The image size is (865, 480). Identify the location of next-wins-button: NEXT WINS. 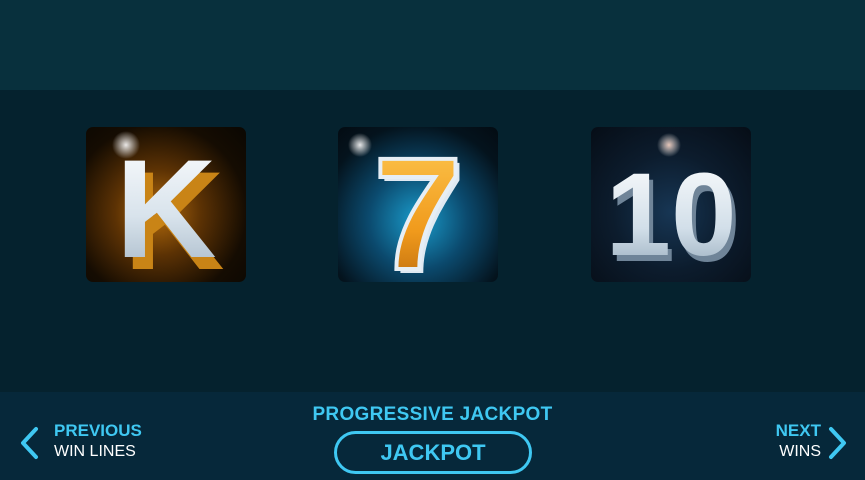
(804, 443).